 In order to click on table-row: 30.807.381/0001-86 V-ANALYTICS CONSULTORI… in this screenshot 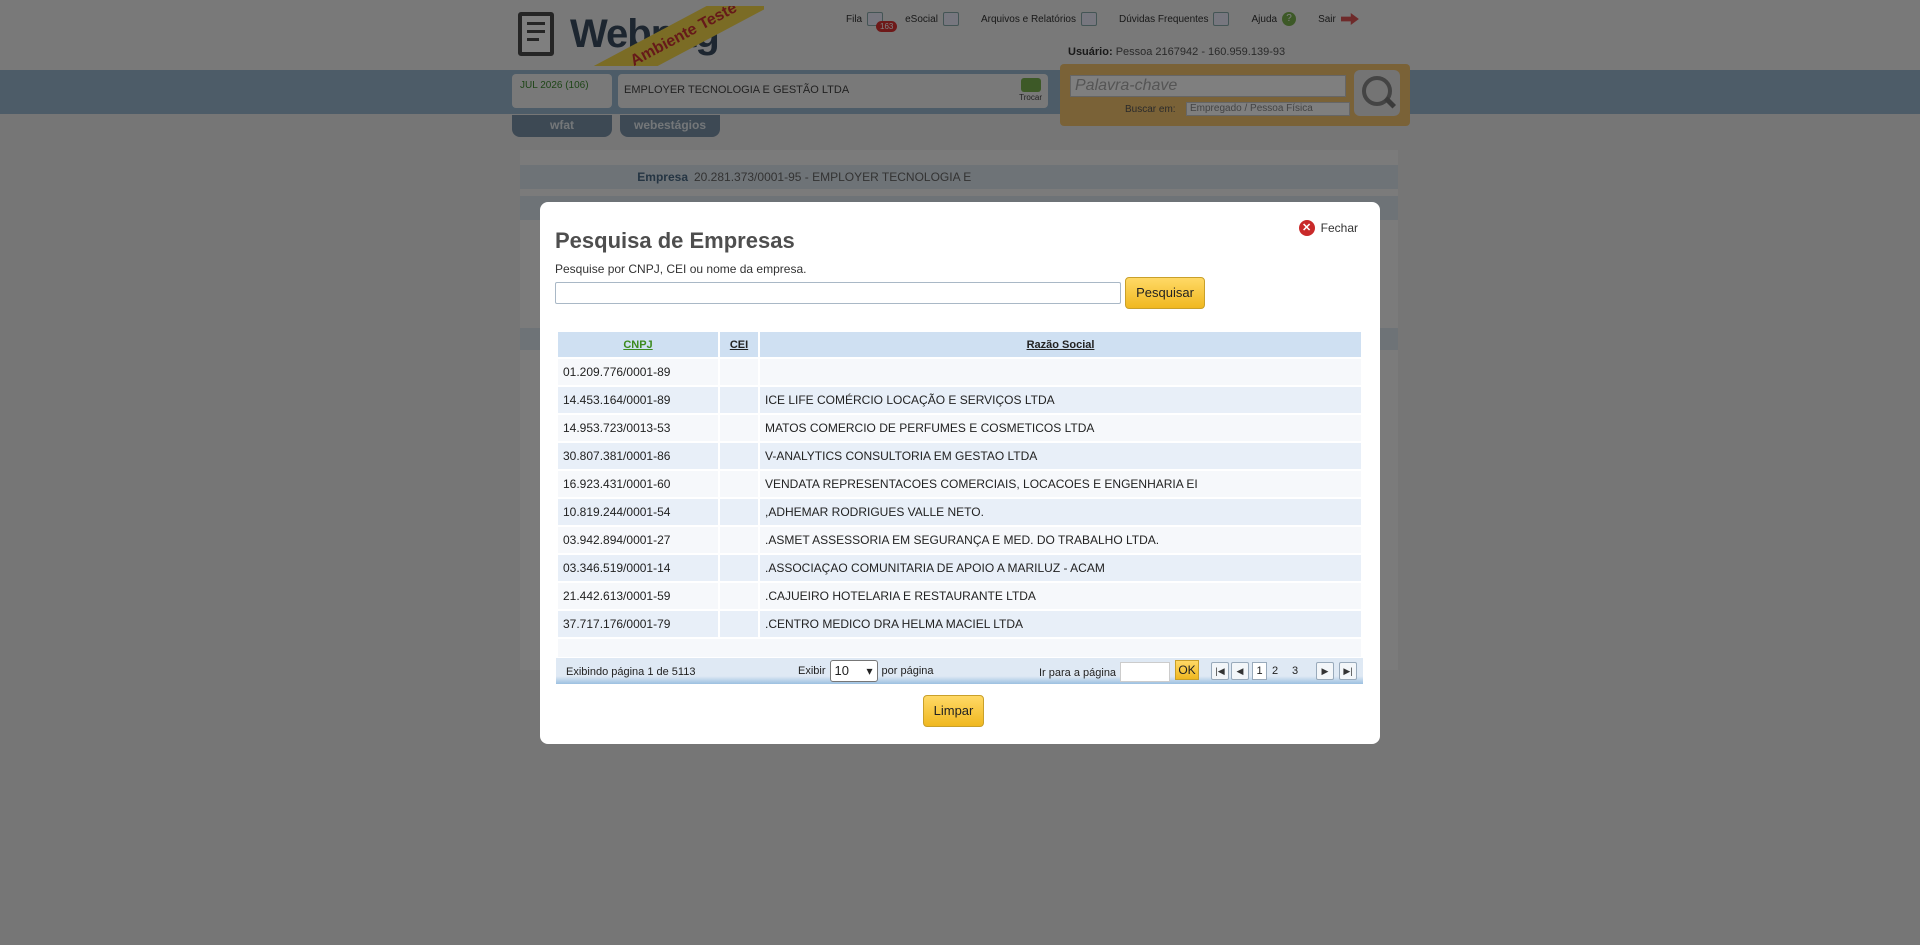, I will do `click(959, 456)`.